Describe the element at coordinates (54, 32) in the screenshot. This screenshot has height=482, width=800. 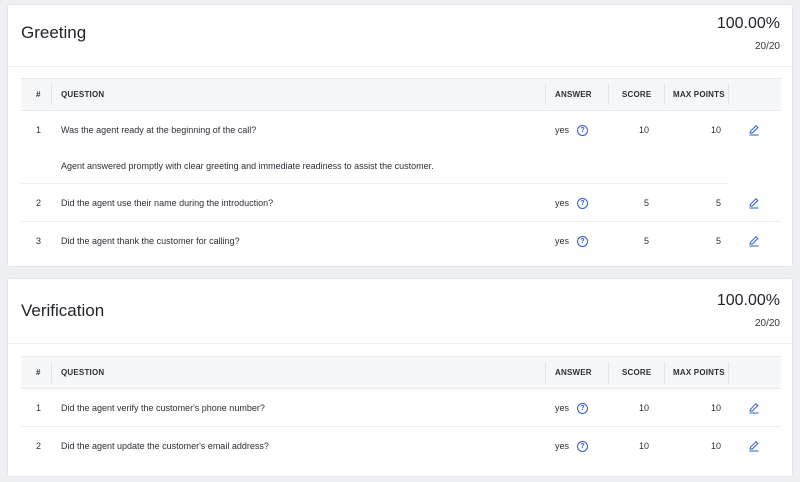
I see `section-title: Greeting` at that location.